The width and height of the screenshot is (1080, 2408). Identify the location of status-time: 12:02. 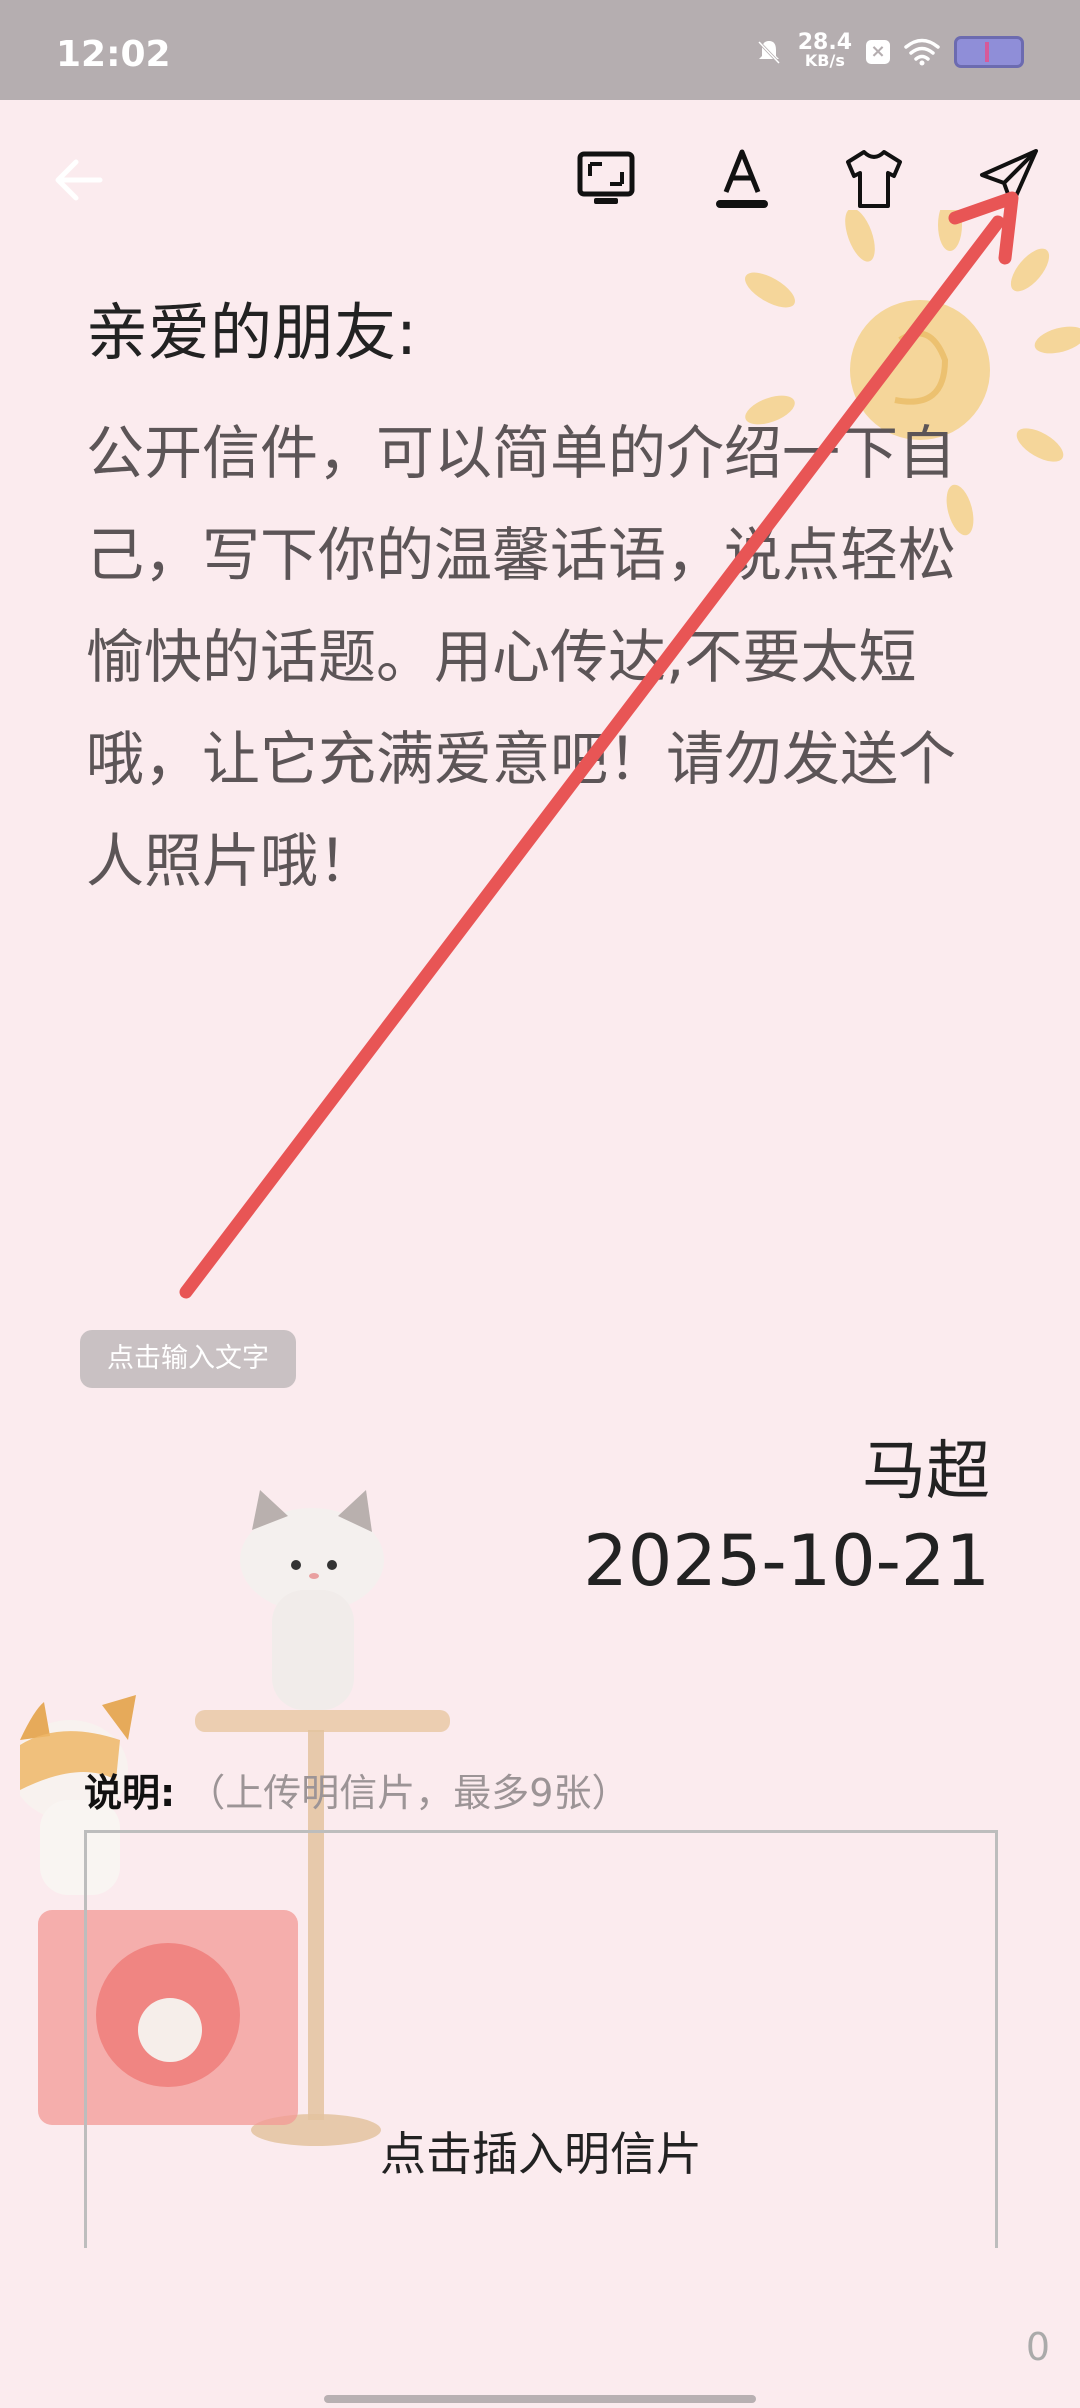
(113, 54).